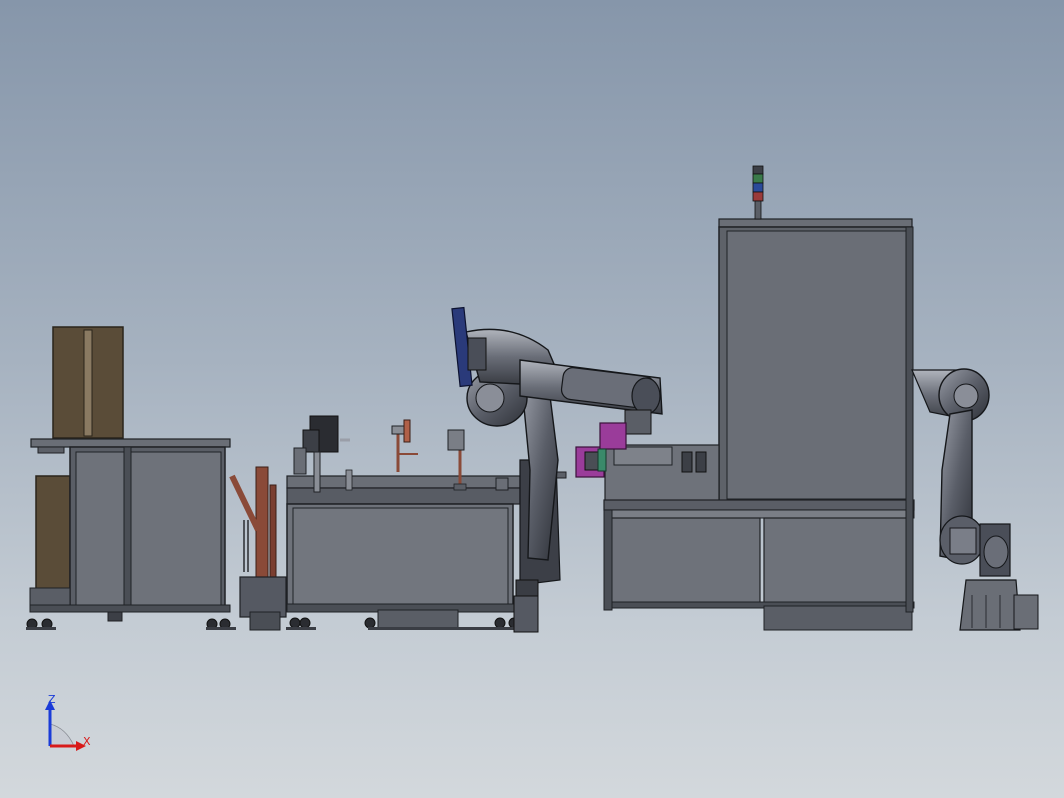  Describe the element at coordinates (975, 499) in the screenshot. I see `right-robot-arm` at that location.